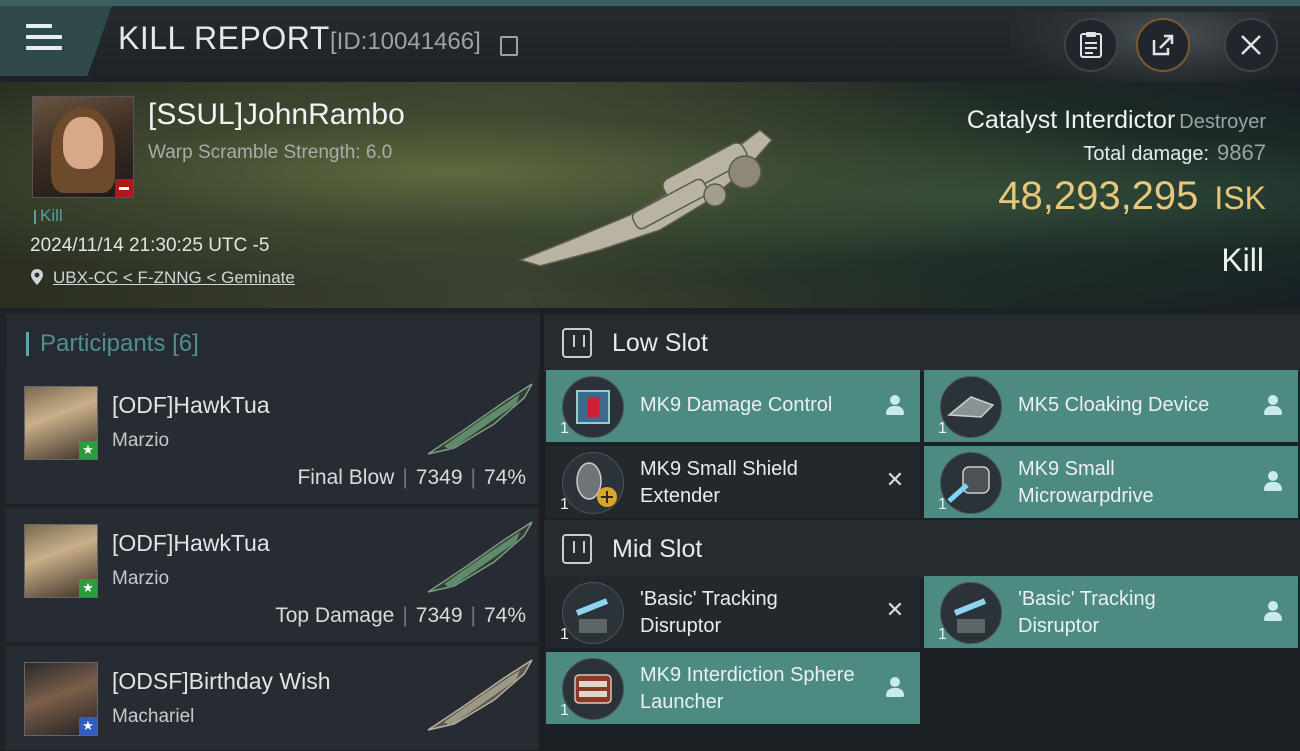 The height and width of the screenshot is (751, 1300). I want to click on participant-name: [ODSF]Birthday Wish, so click(221, 681).